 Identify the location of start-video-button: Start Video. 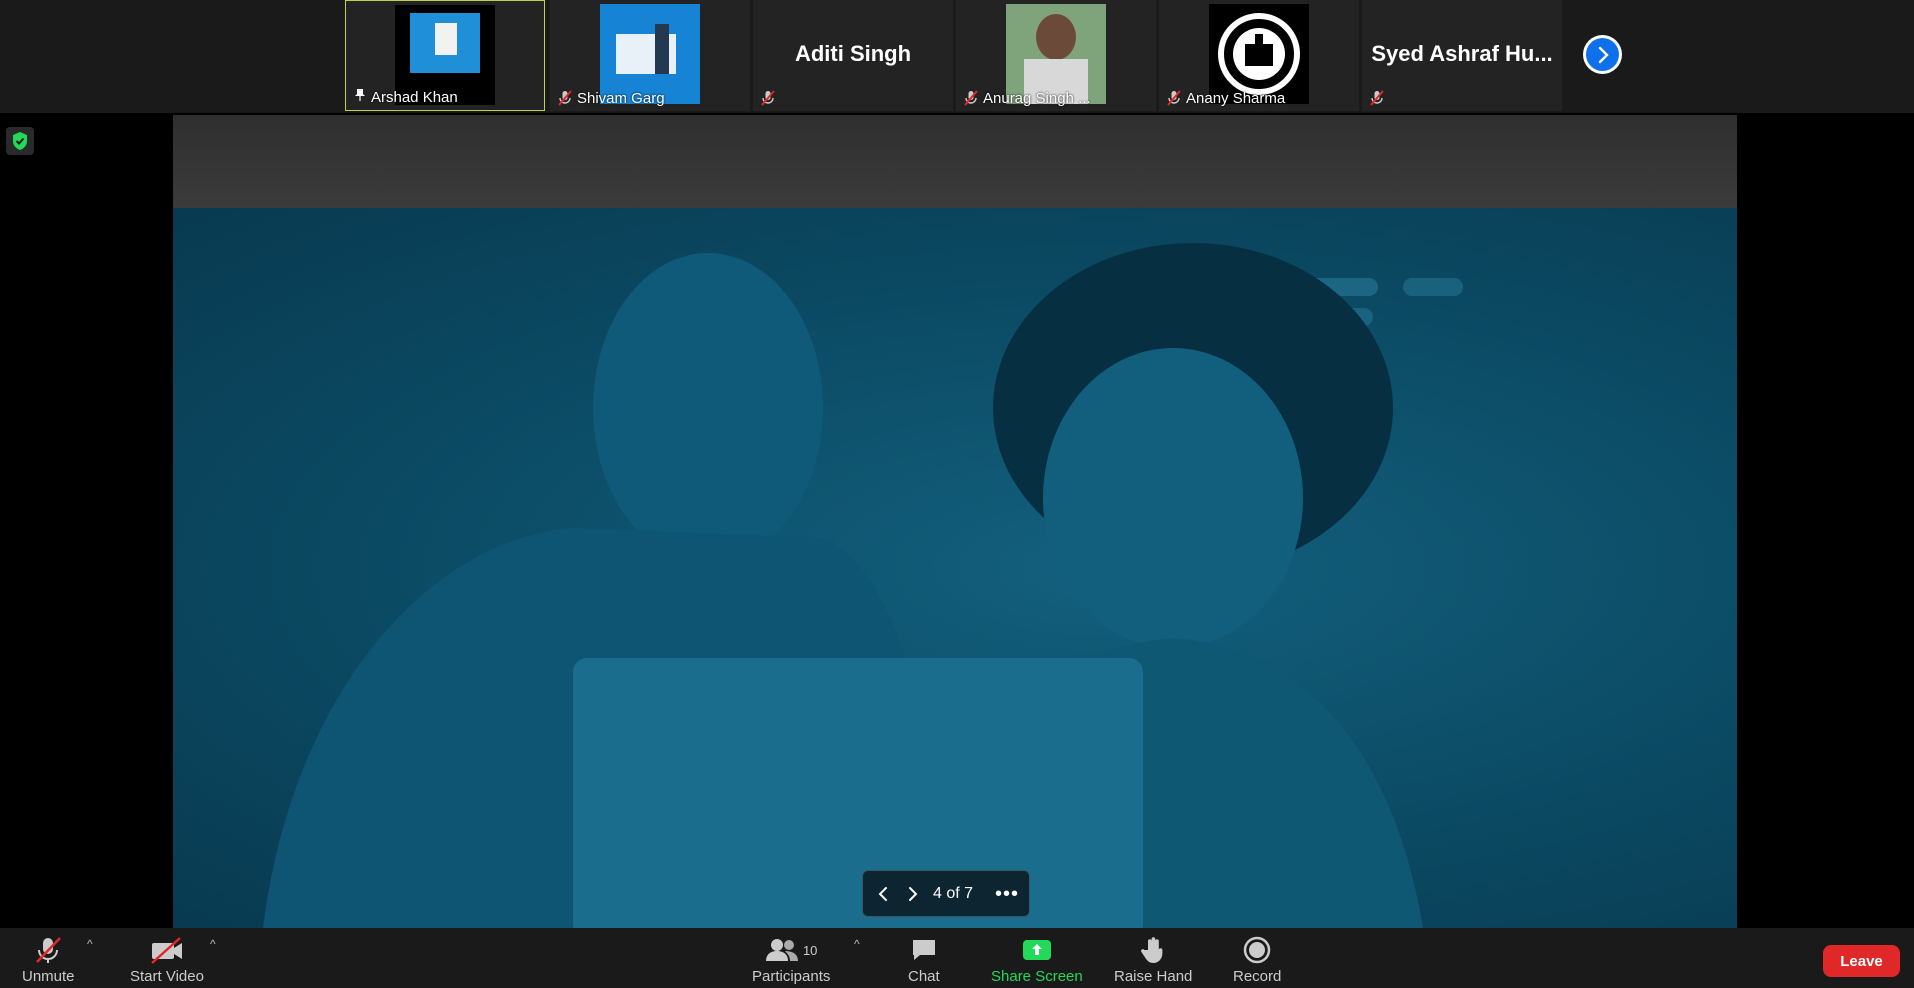
(167, 959).